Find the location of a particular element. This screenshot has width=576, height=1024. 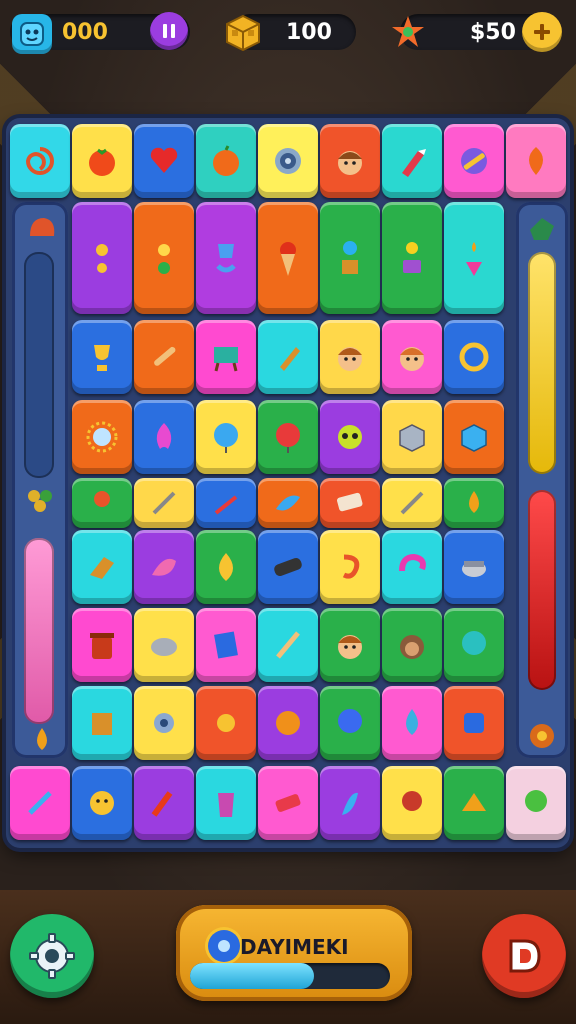

tile-copper-flower is located at coordinates (542, 736).